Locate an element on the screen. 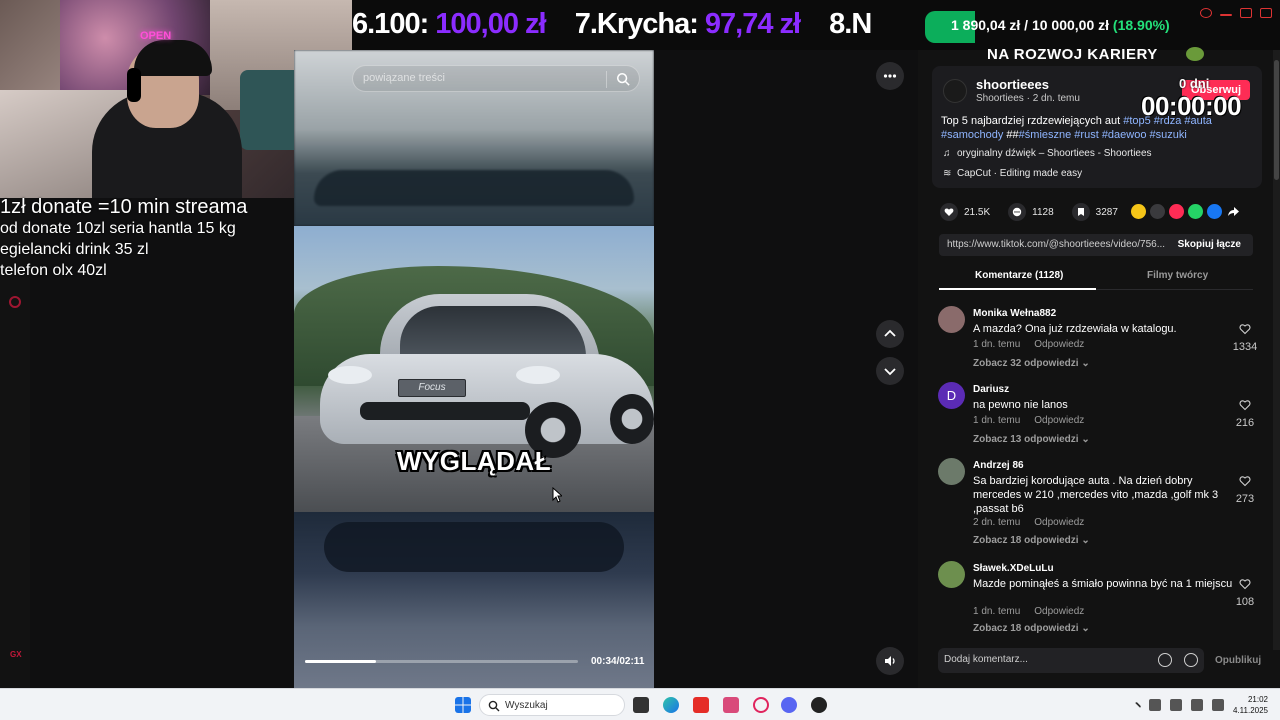  window-controls is located at coordinates (1236, 13).